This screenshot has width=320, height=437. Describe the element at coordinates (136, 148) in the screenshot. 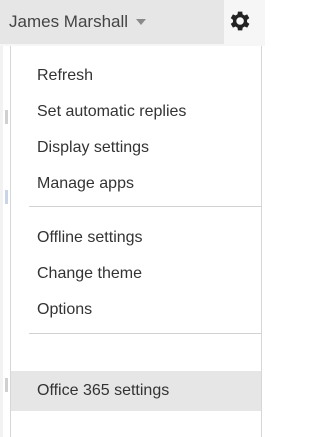

I see `menu-item-display-settings: Display settings` at that location.